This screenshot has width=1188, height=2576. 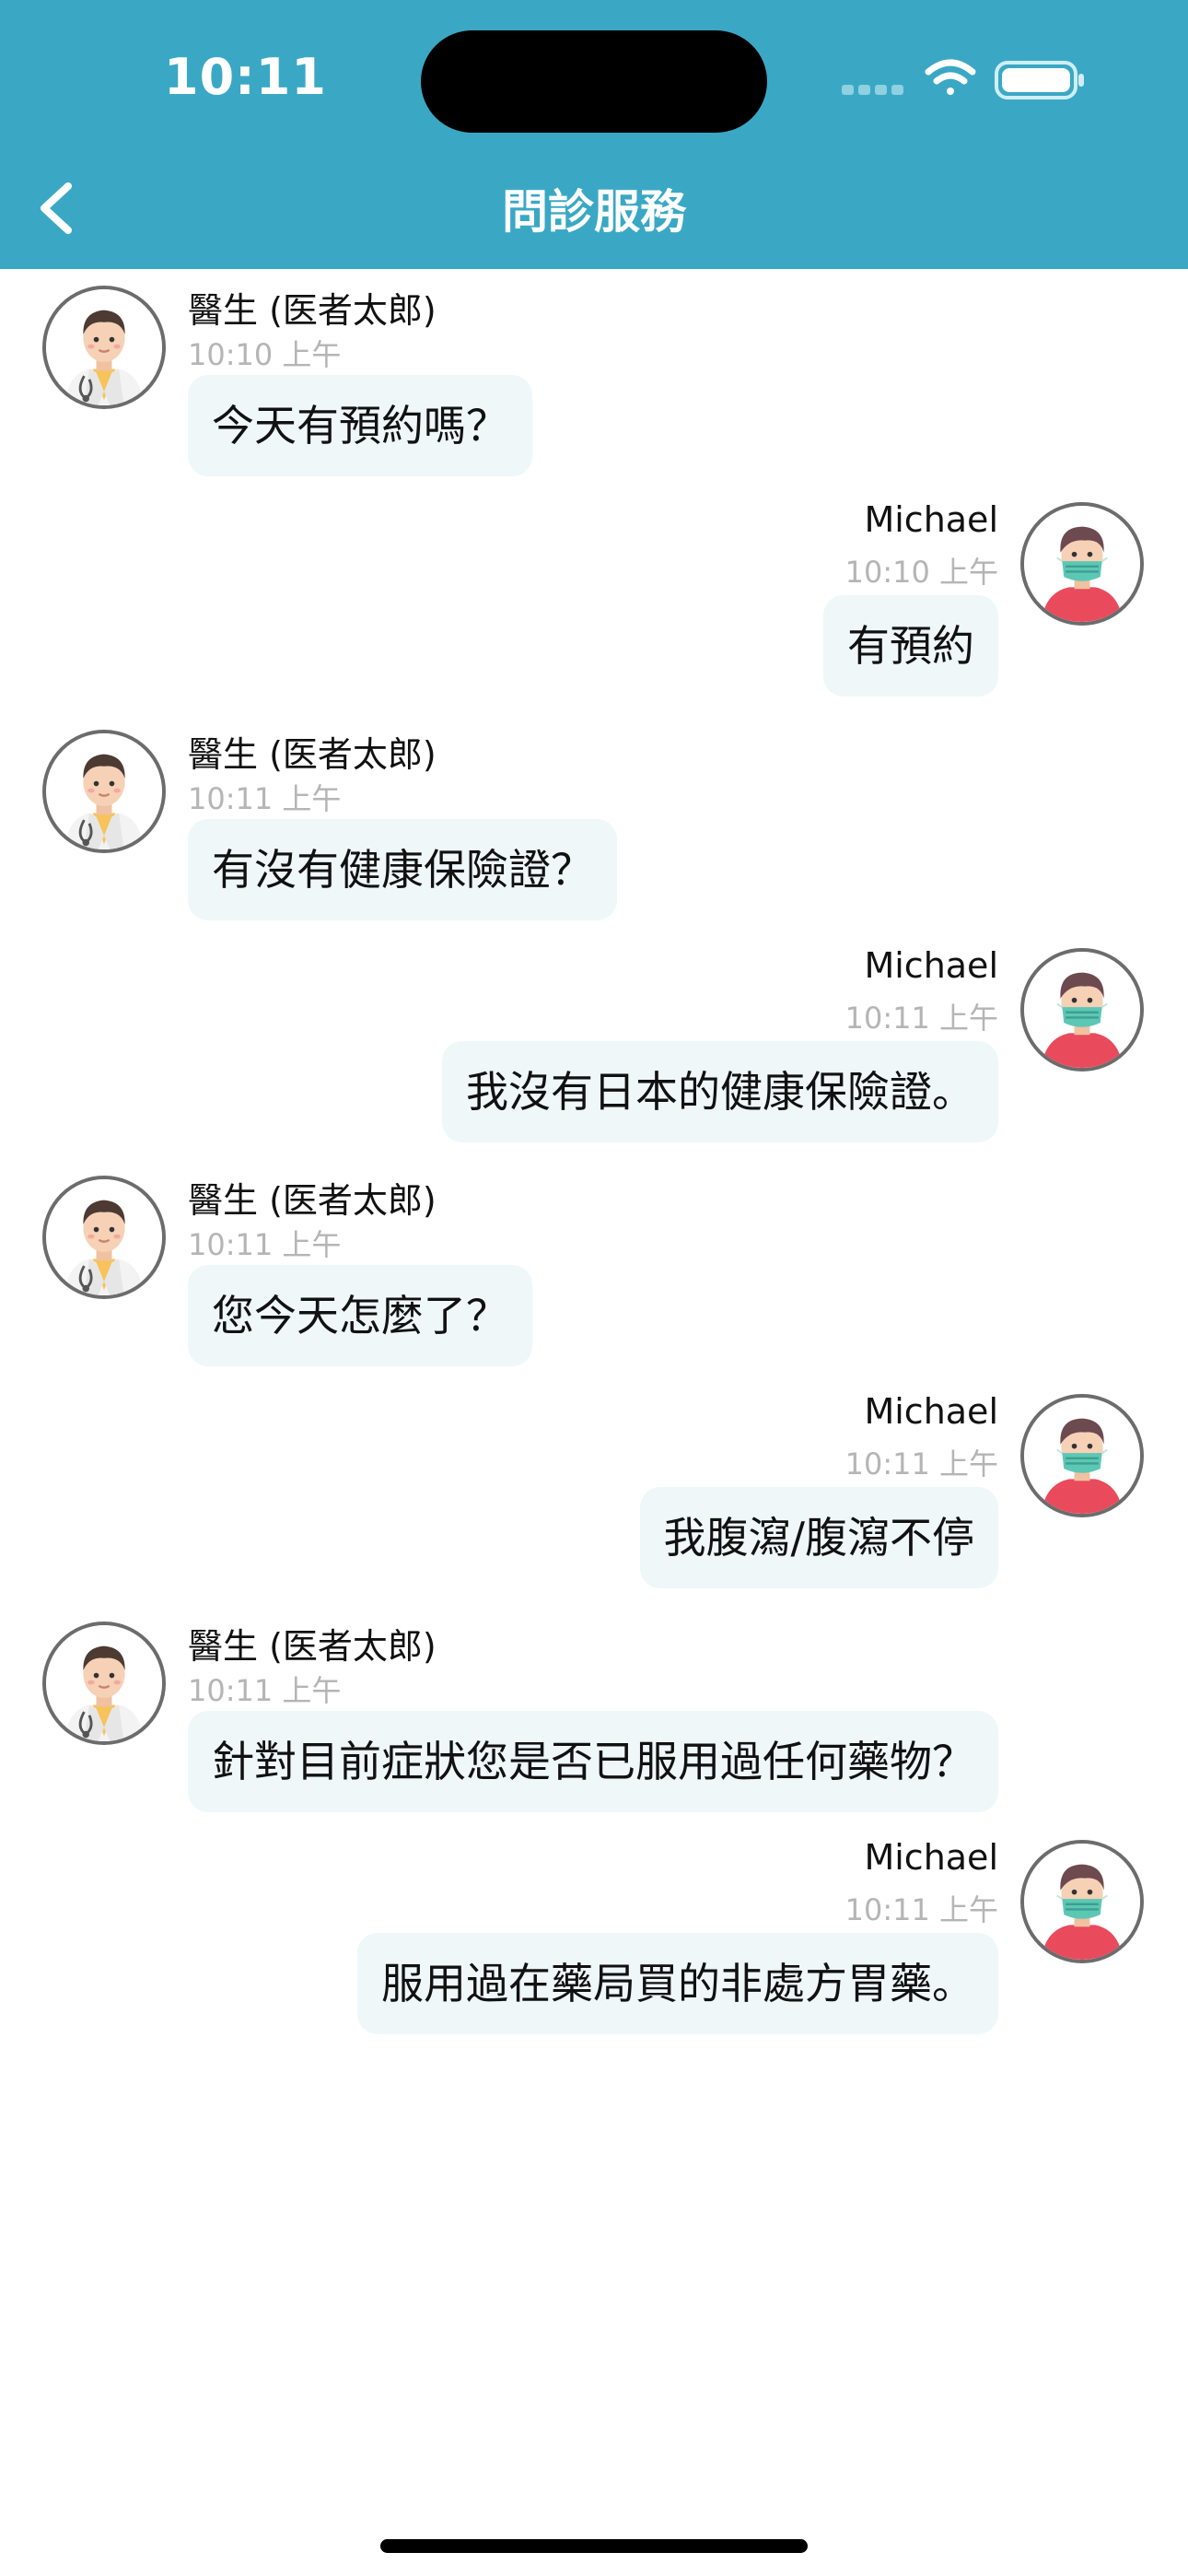 What do you see at coordinates (818, 1537) in the screenshot?
I see `message-bubble: 我腹瀉/腹瀉不停` at bounding box center [818, 1537].